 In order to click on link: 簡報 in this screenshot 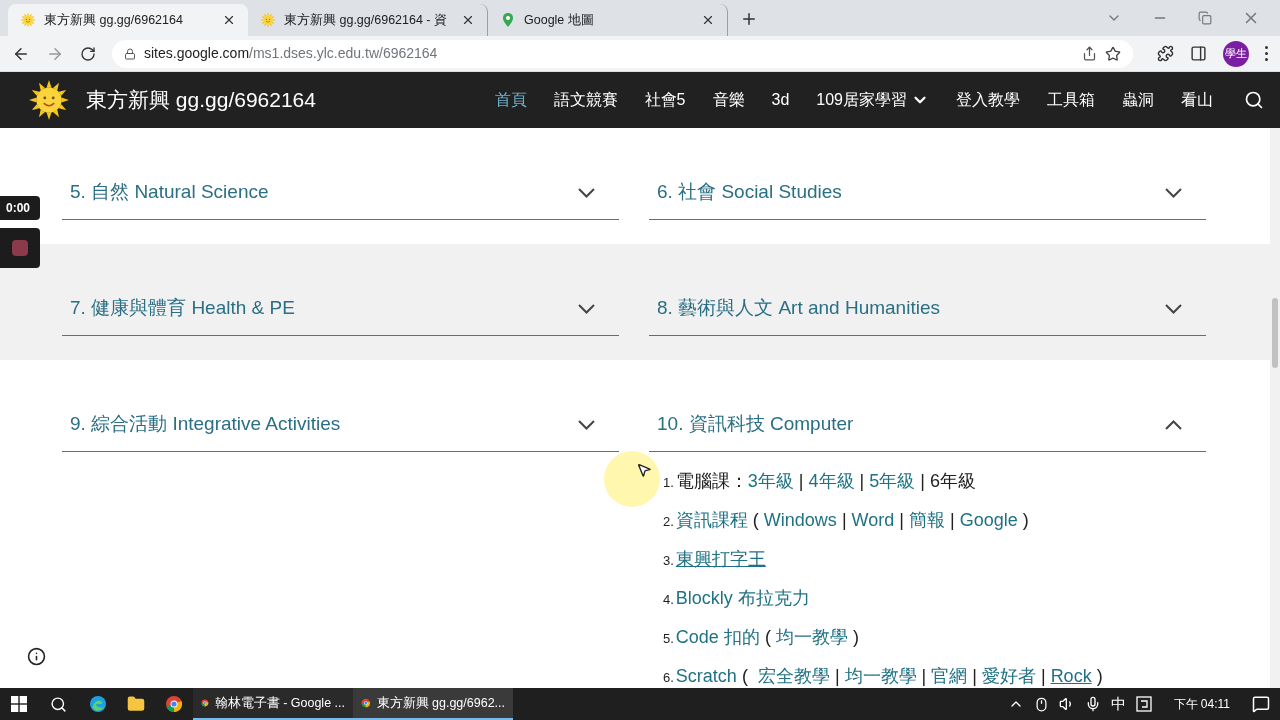, I will do `click(926, 520)`.